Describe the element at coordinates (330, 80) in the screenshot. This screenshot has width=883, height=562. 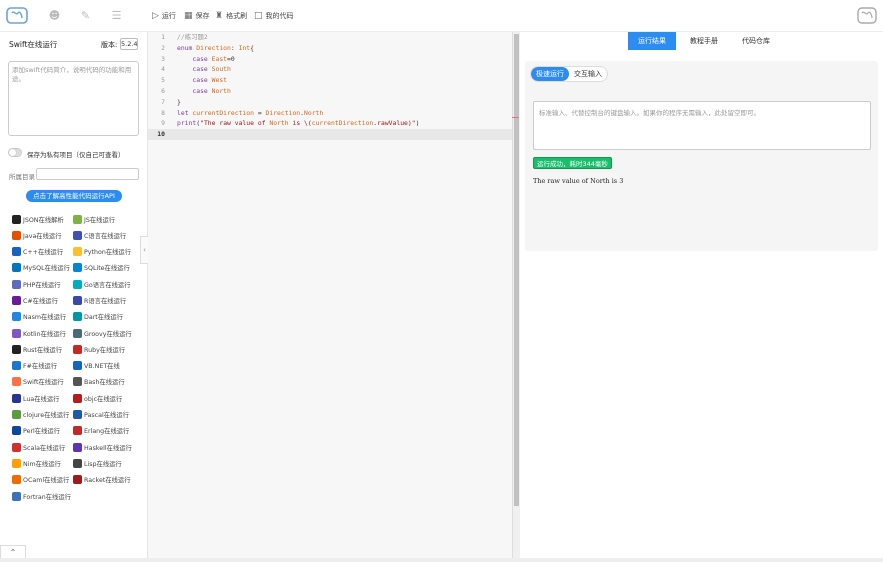
I see `code-line: 5 case West` at that location.